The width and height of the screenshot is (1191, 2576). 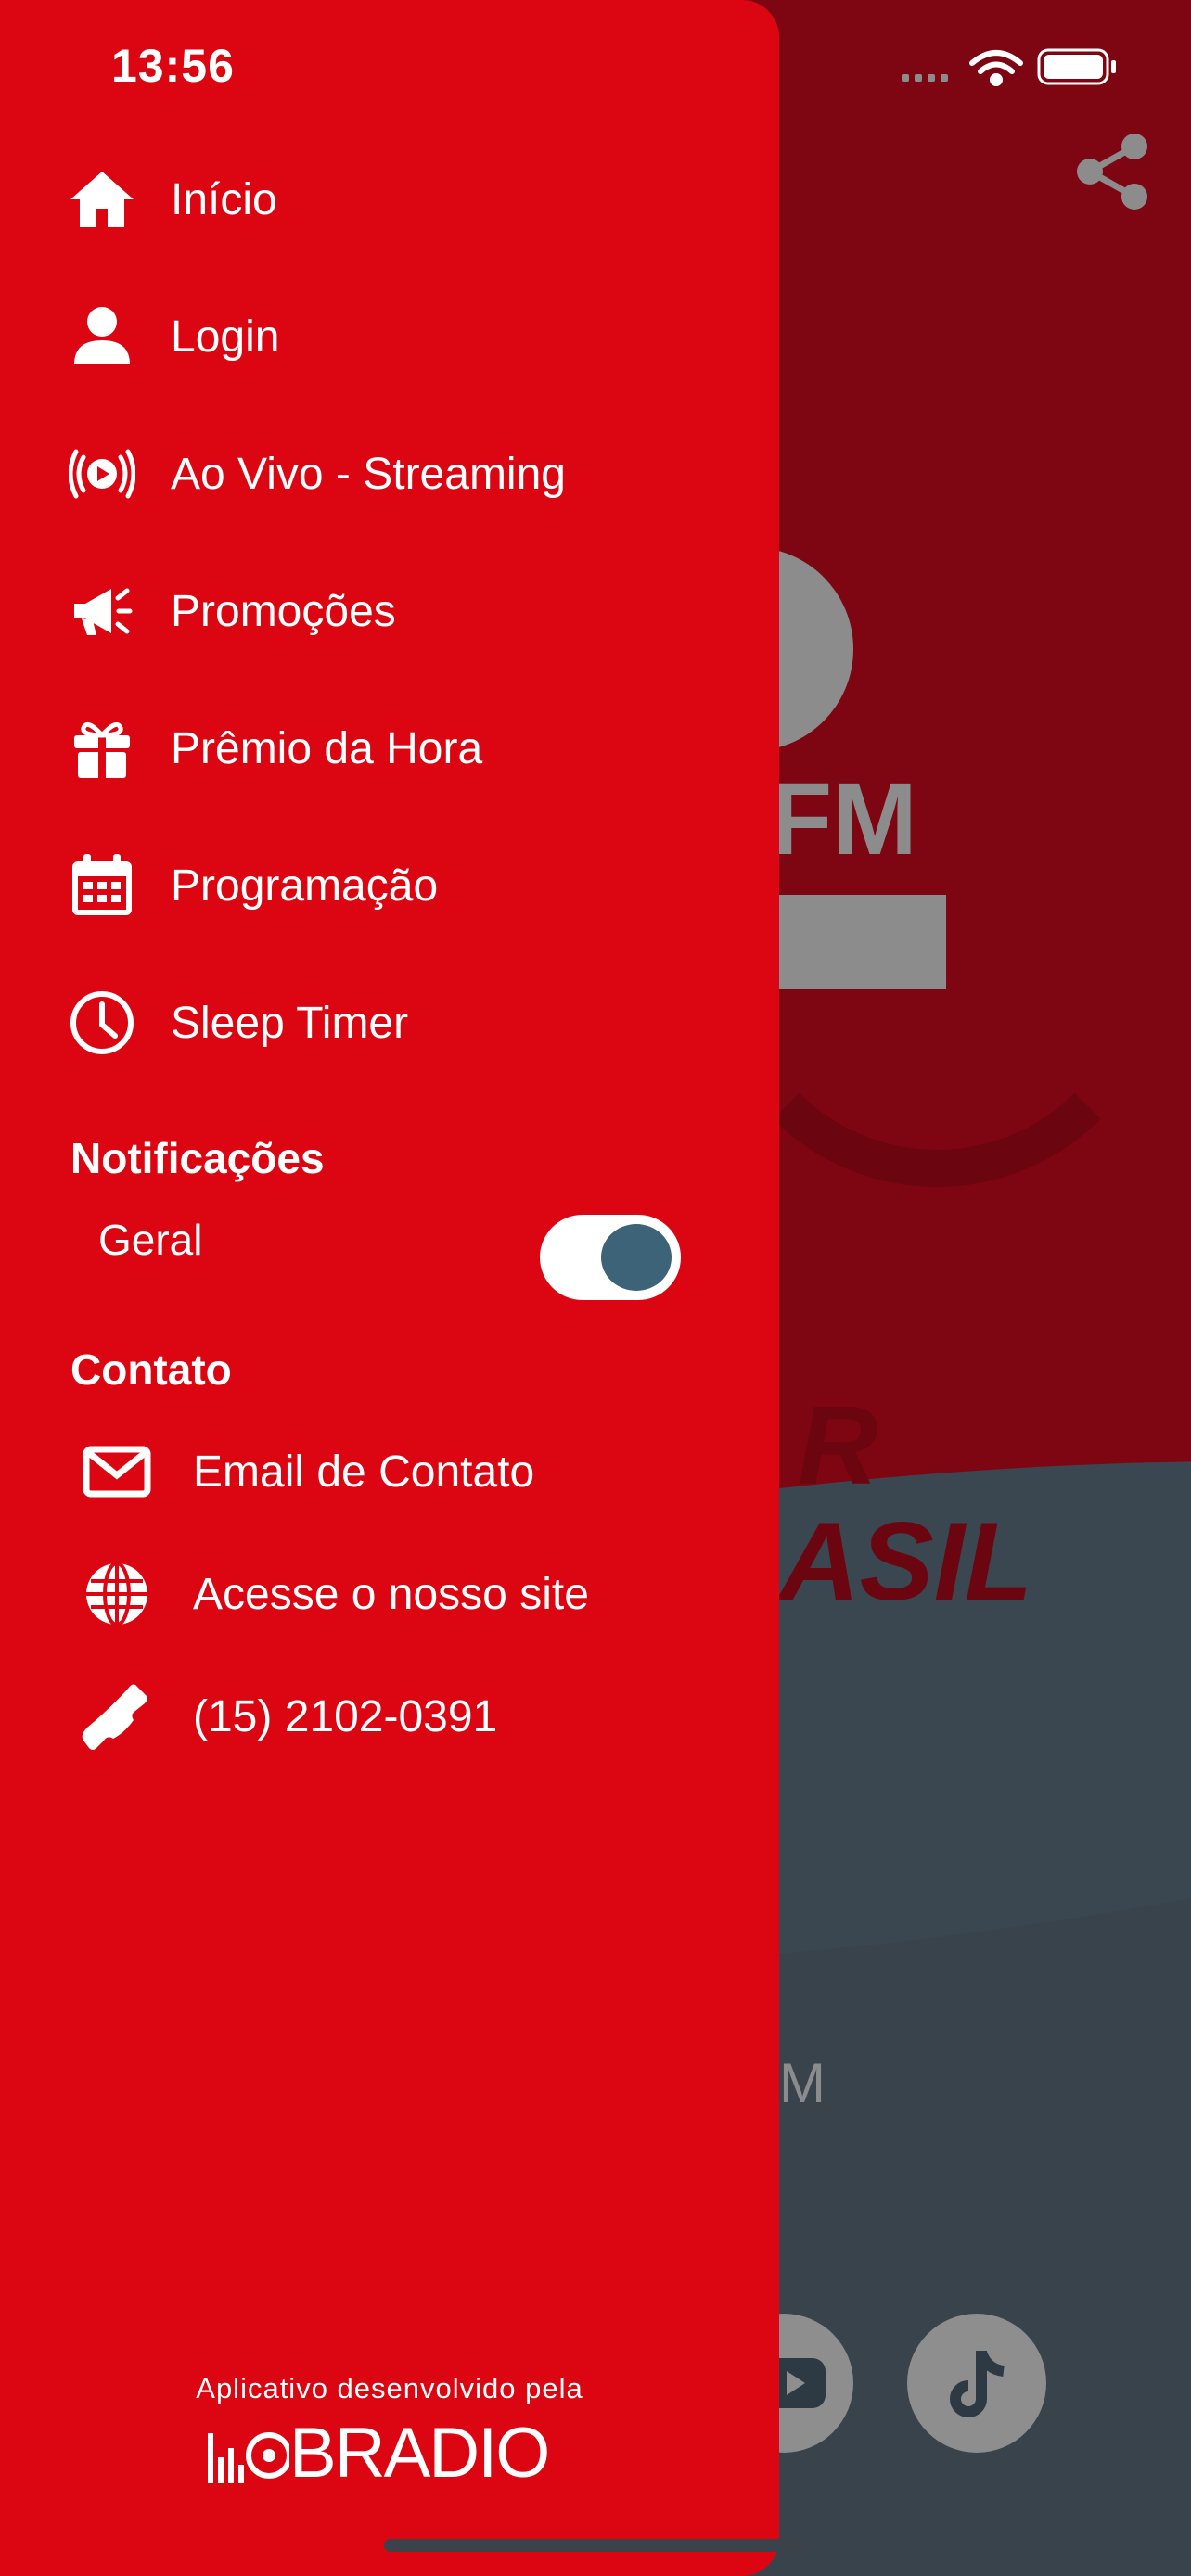 I want to click on toggle-knob, so click(x=636, y=1257).